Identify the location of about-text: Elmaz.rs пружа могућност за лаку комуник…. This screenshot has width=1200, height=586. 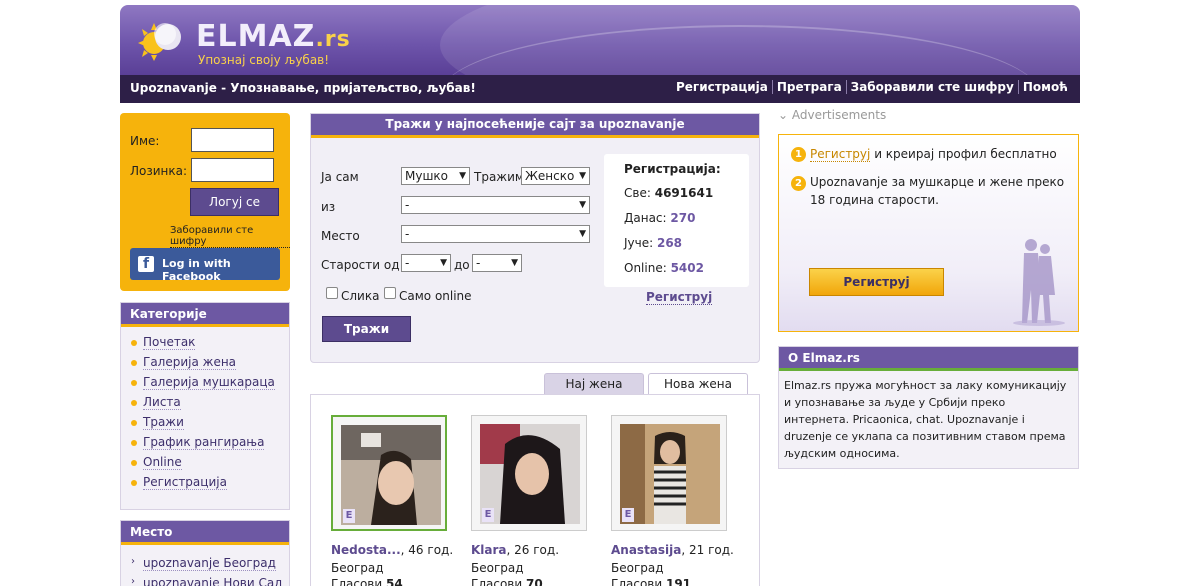
(925, 419).